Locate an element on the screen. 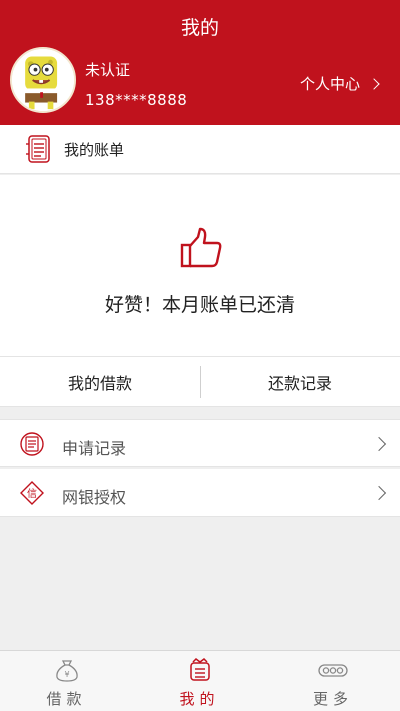  verification-status: 未认证 is located at coordinates (108, 70).